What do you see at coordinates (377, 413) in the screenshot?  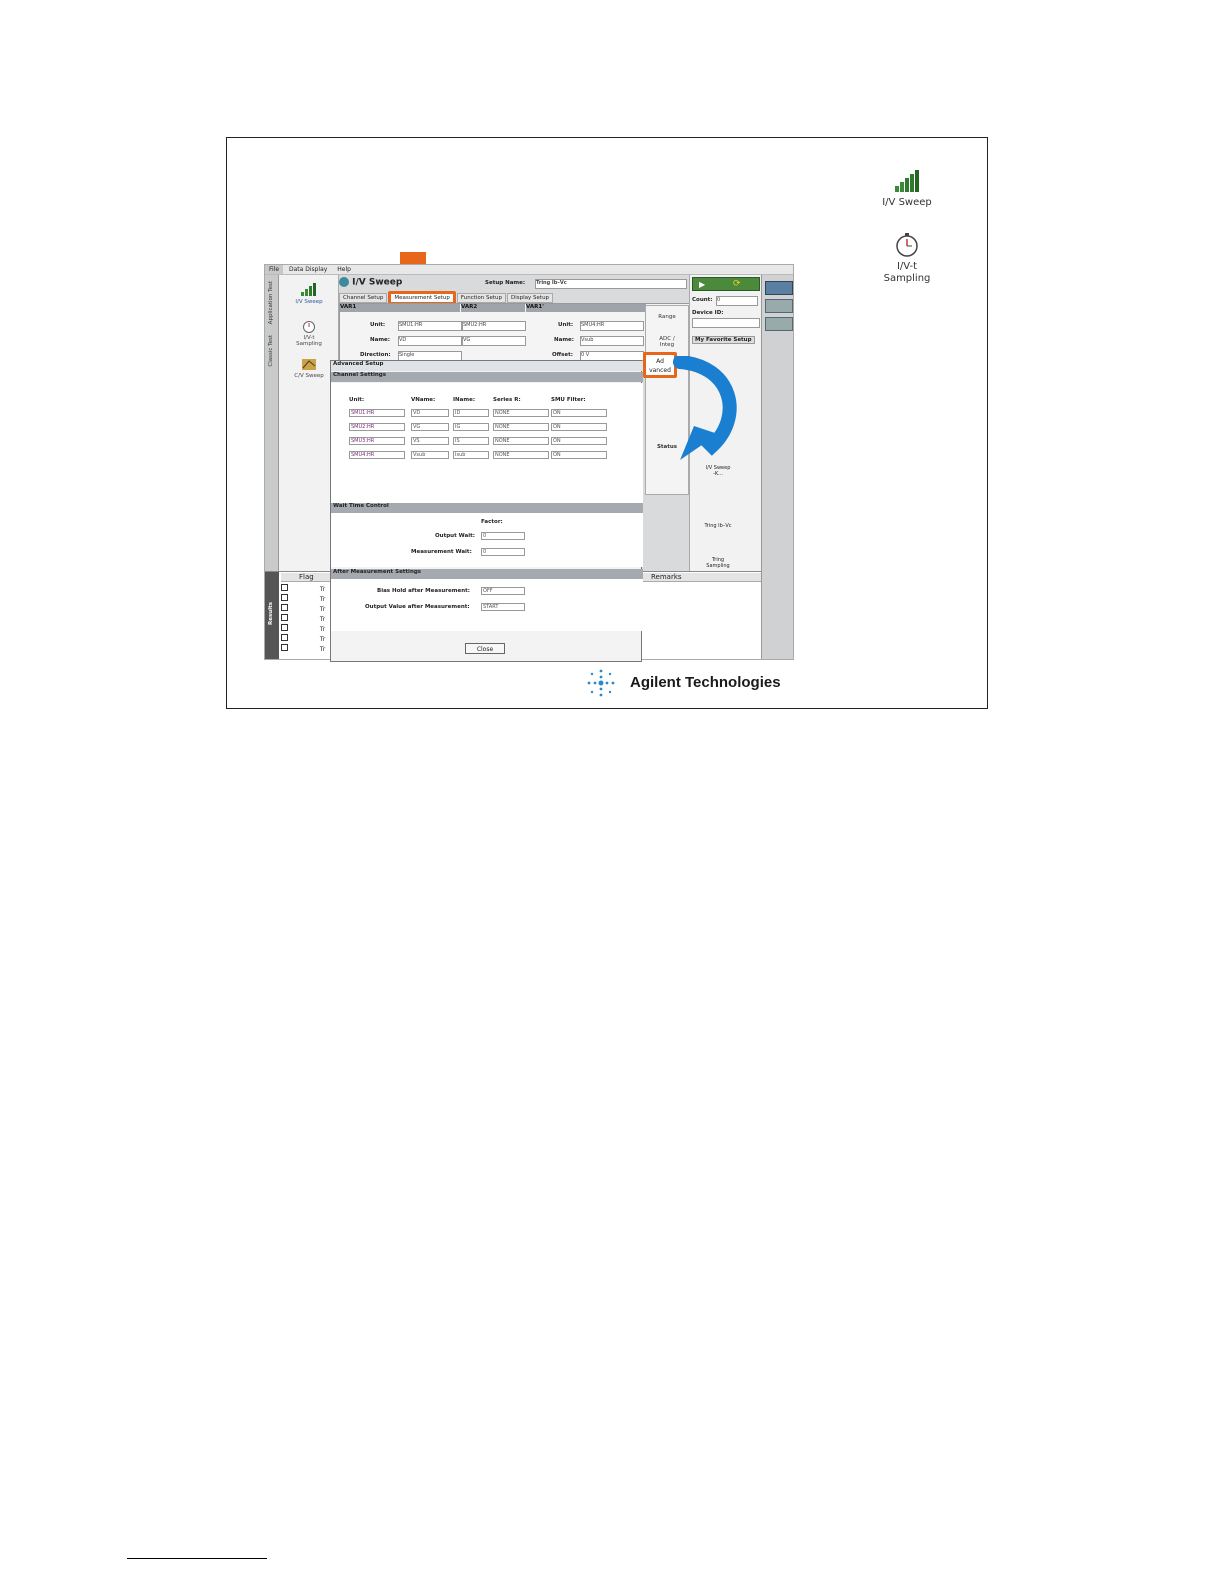 I see `unit-cell: SMU1:HR` at bounding box center [377, 413].